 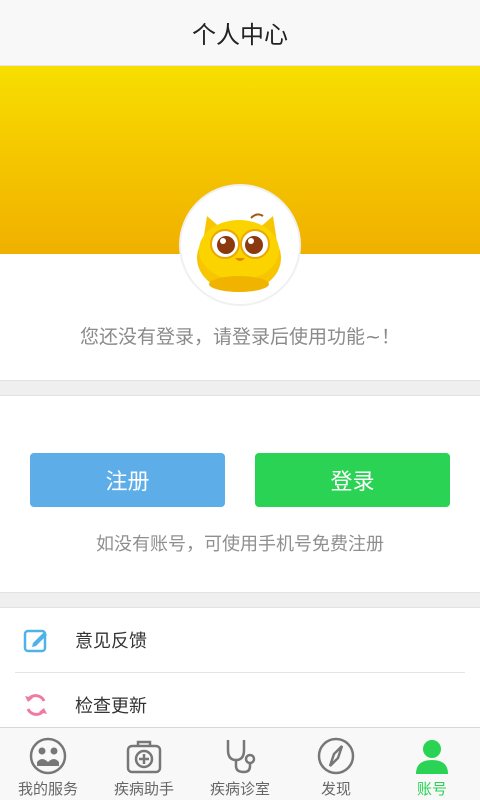 What do you see at coordinates (241, 757) in the screenshot?
I see `stethoscope-icon` at bounding box center [241, 757].